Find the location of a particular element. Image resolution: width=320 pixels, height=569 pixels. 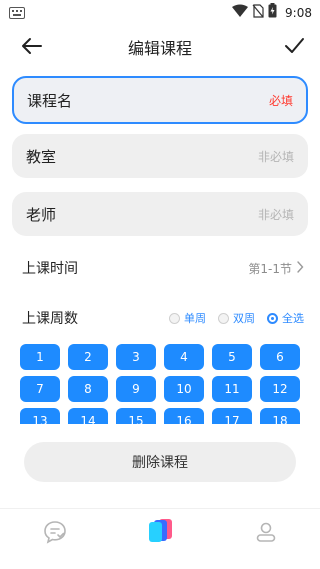

class-time-row: 上课时间 第1-1节 is located at coordinates (163, 268).